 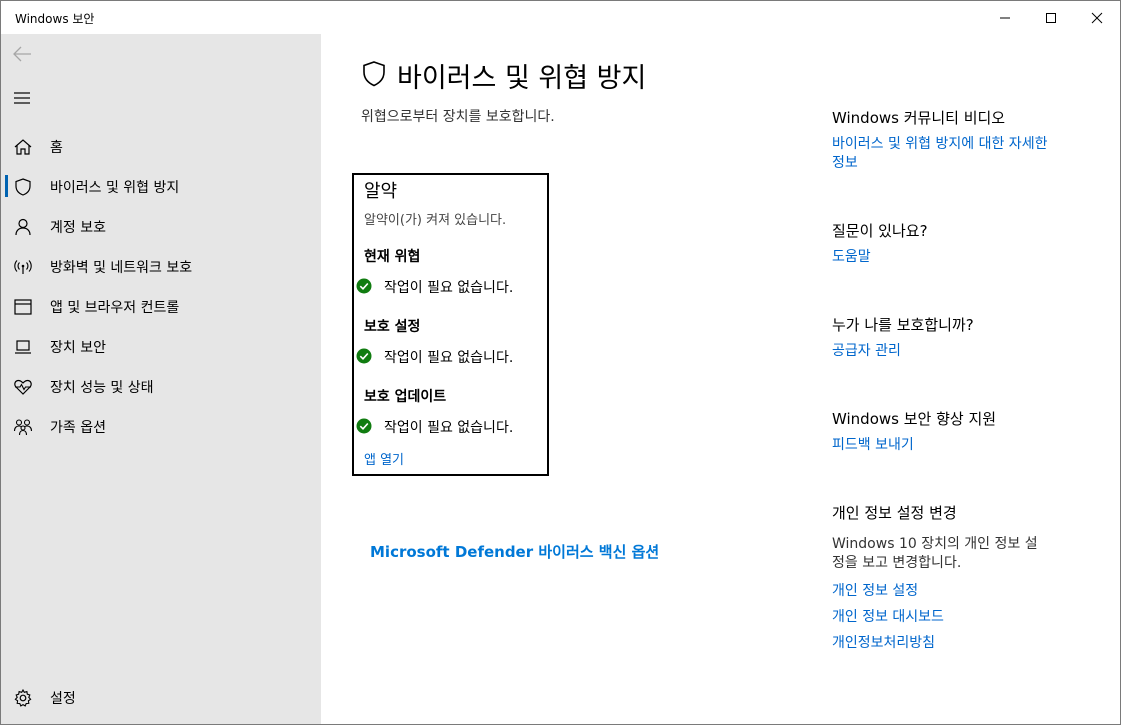 What do you see at coordinates (875, 591) in the screenshot?
I see `privacy-settings-link: 개인 정보 설정` at bounding box center [875, 591].